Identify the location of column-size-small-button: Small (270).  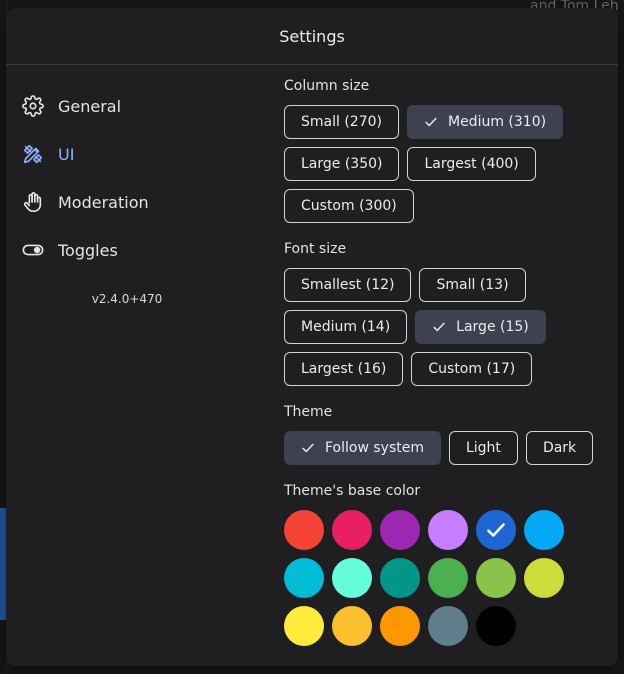
(341, 122).